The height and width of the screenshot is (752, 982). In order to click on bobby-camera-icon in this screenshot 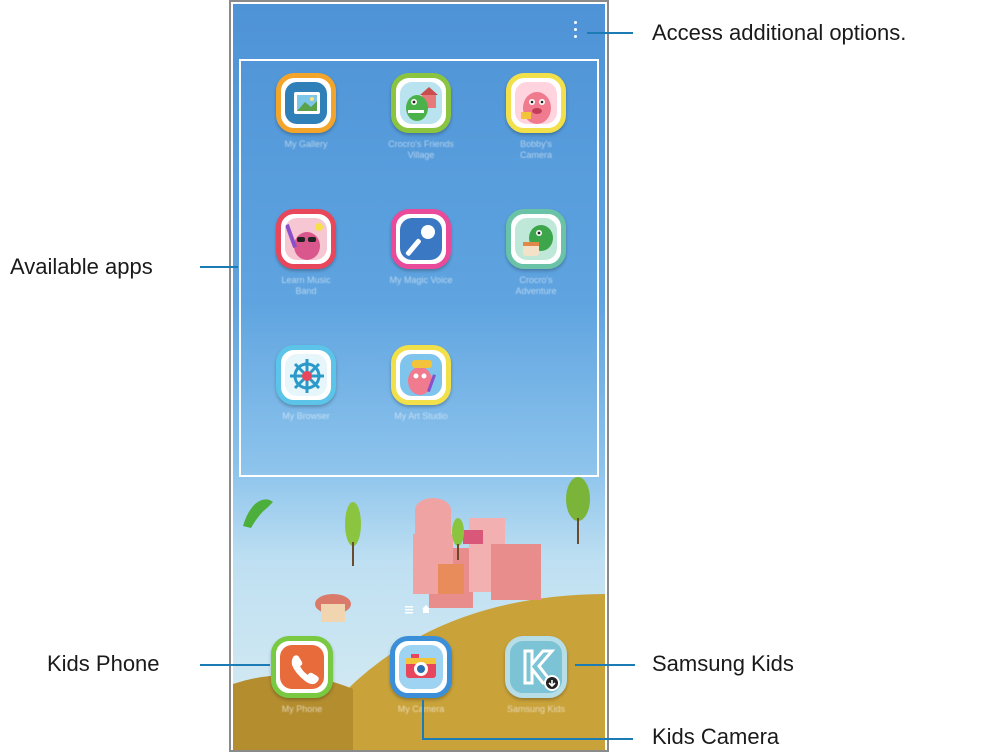, I will do `click(536, 103)`.